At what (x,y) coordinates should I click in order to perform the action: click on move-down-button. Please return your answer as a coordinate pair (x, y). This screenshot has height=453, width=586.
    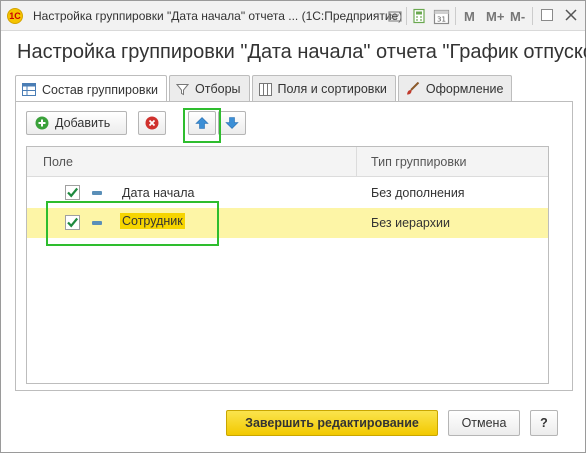
    Looking at the image, I should click on (232, 123).